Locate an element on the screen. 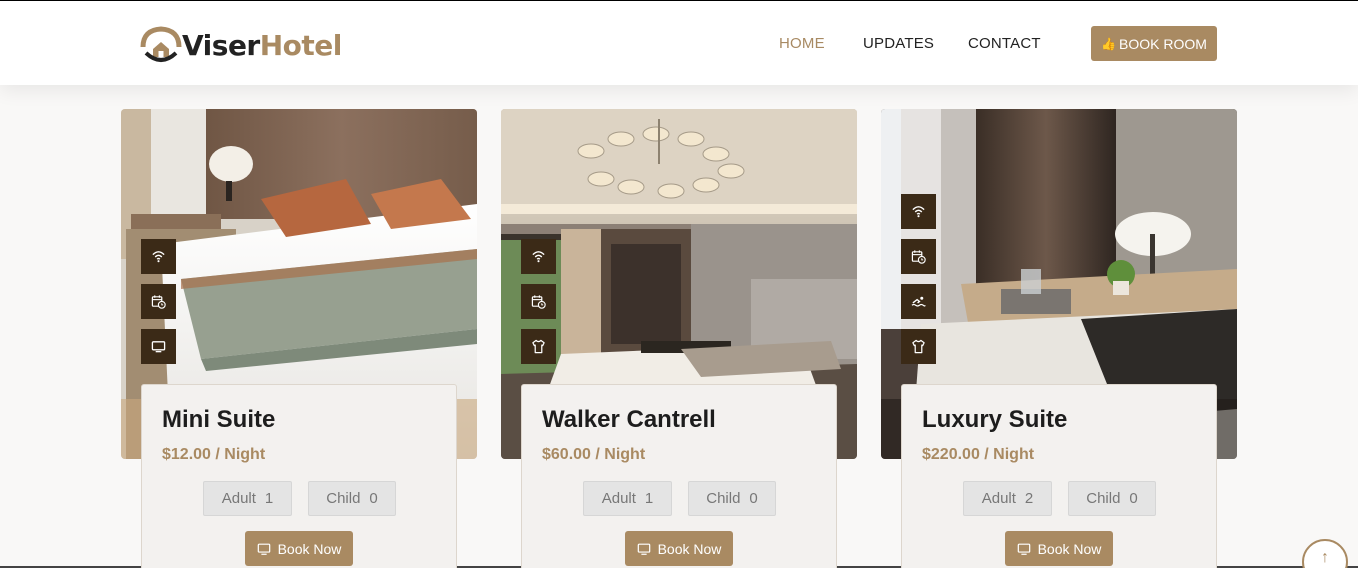 The height and width of the screenshot is (568, 1358). thumbs-up-icon: 👍 is located at coordinates (1109, 43).